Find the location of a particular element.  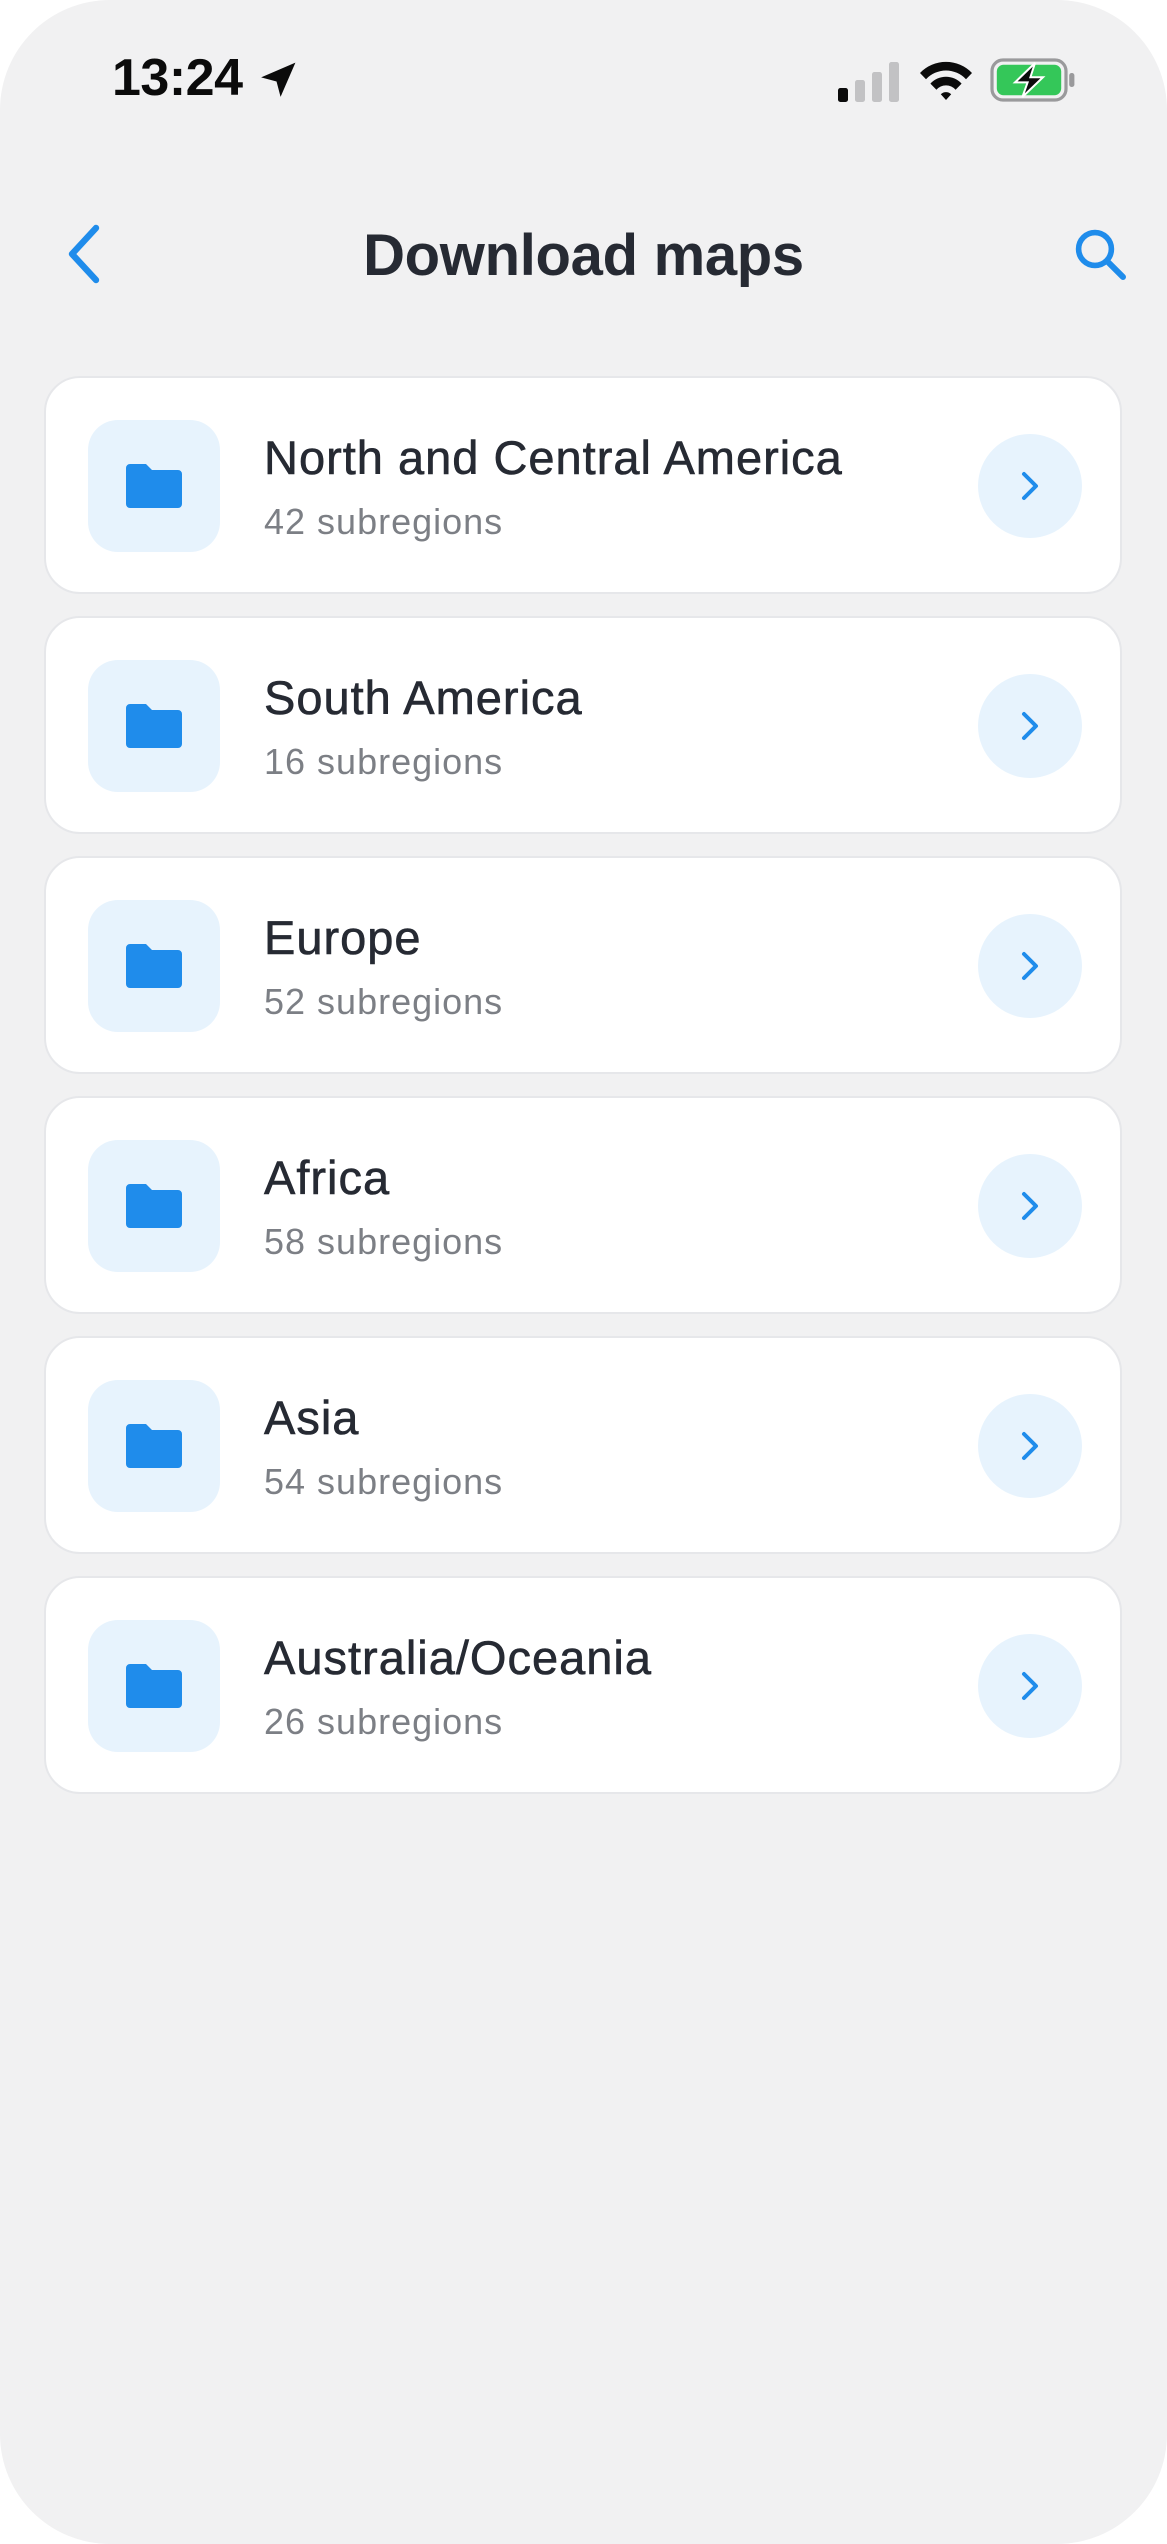

region-card: South America 16 subregions is located at coordinates (583, 725).